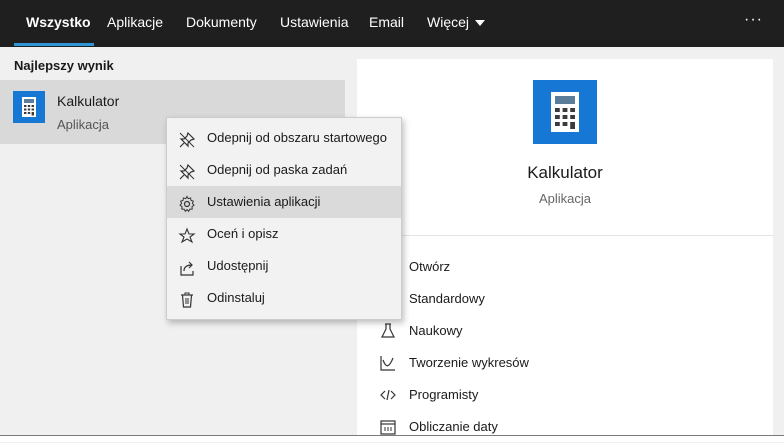 This screenshot has height=443, width=784. Describe the element at coordinates (388, 331) in the screenshot. I see `flask-icon` at that location.